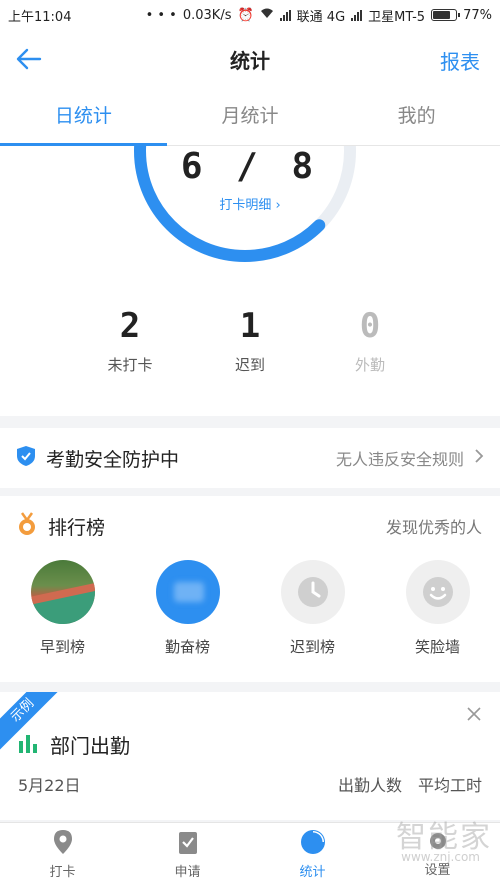  I want to click on count-missed-value: 2, so click(130, 326).